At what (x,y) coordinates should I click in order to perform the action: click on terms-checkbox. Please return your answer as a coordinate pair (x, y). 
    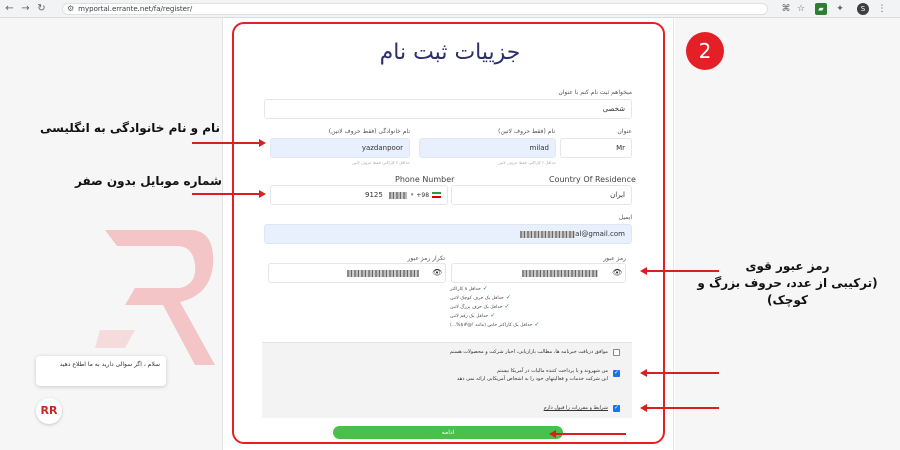
    Looking at the image, I should click on (616, 408).